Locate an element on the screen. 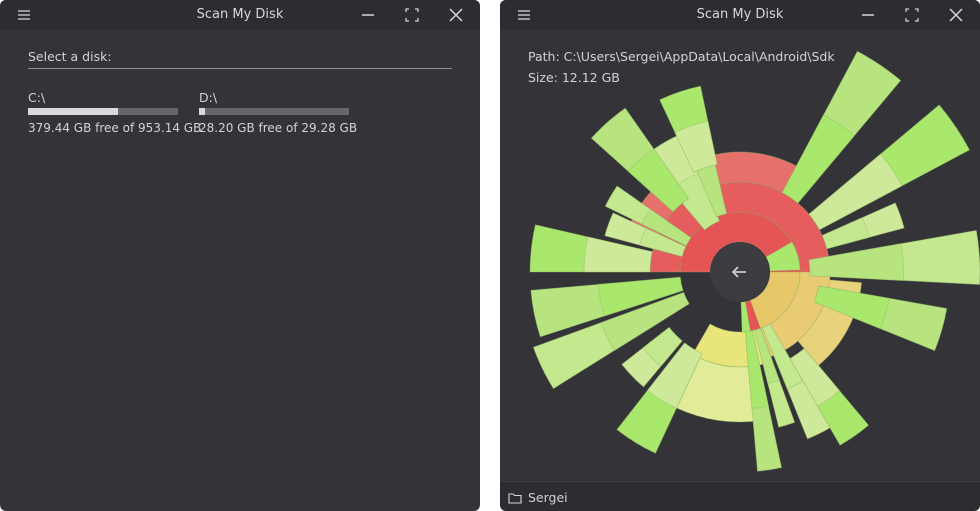  disk-space-info: 379.44 GB free of 953.14 GB is located at coordinates (115, 128).